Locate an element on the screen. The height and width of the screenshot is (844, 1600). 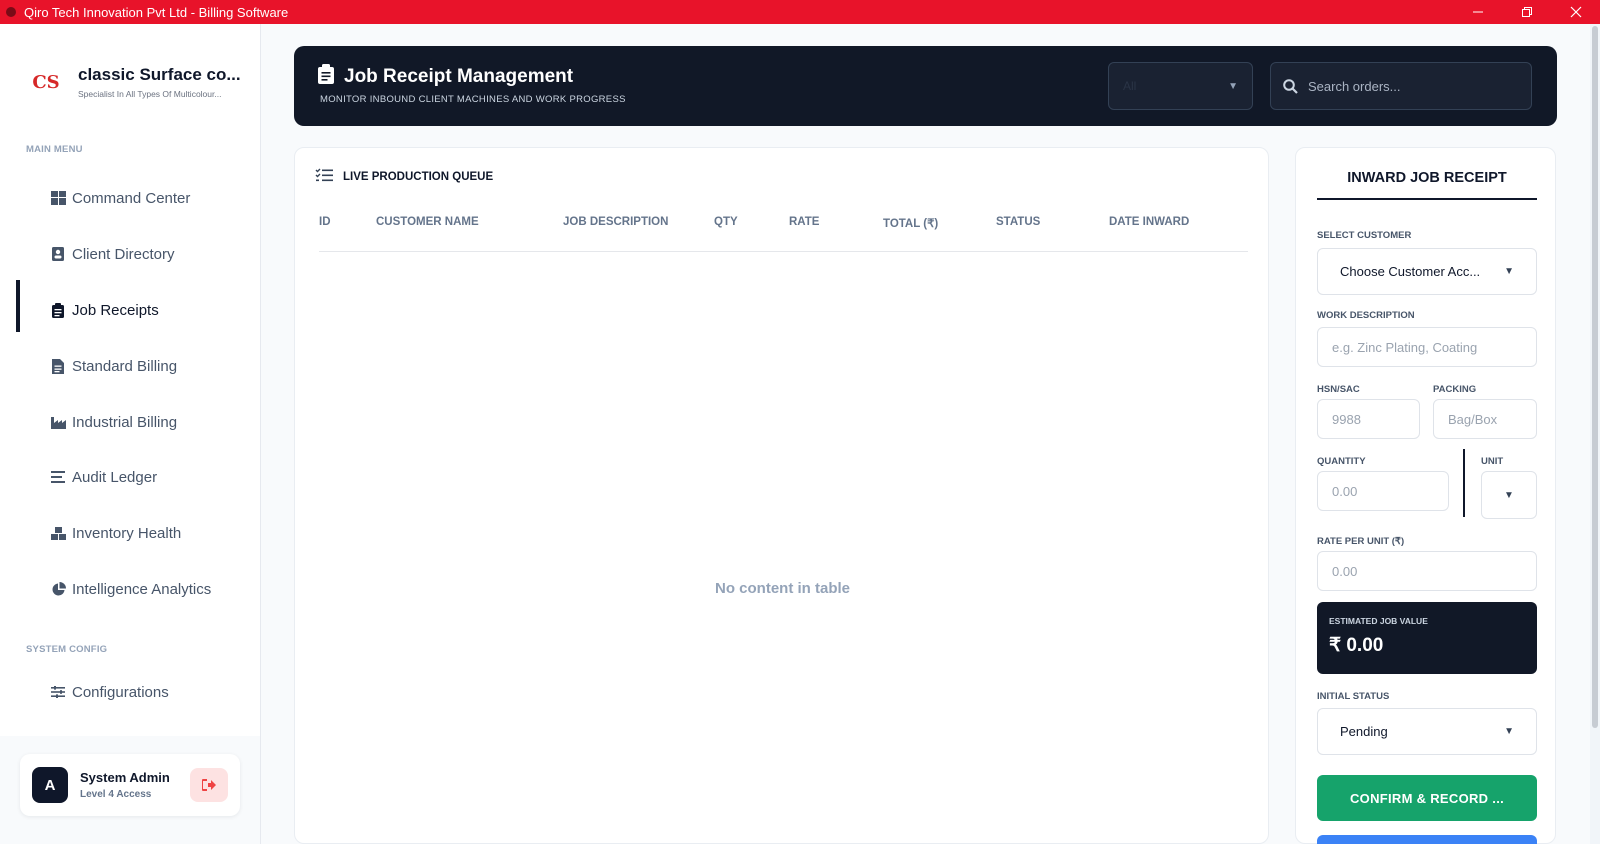
estimate-label: ESTIMATED JOB VALUE is located at coordinates (1378, 621).